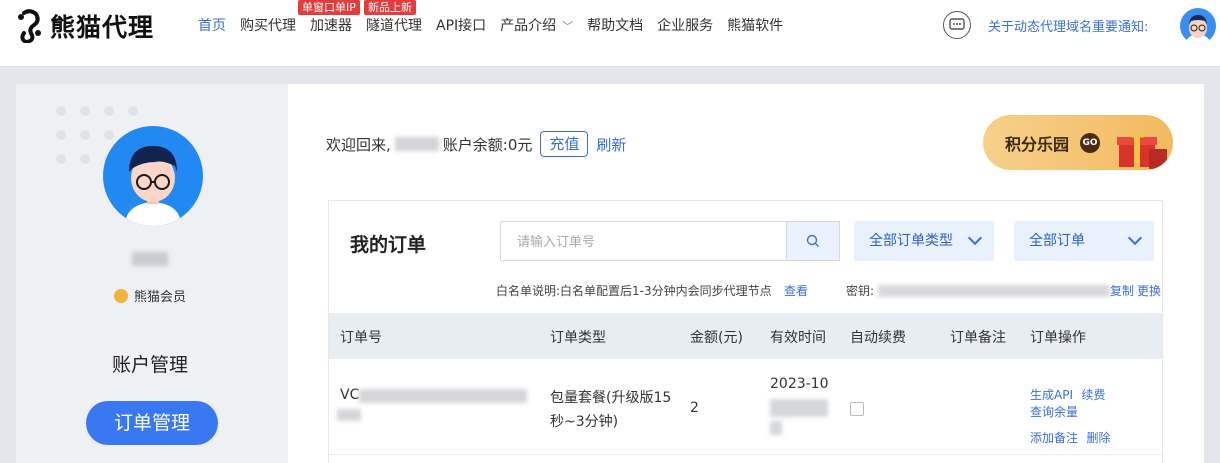 The width and height of the screenshot is (1220, 463). Describe the element at coordinates (388, 245) in the screenshot. I see `orders-title: 我的订单` at that location.